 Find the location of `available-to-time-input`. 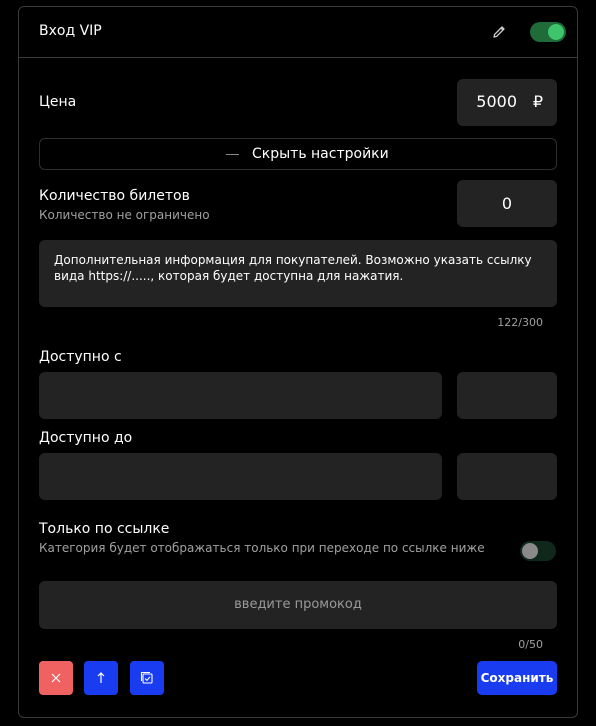

available-to-time-input is located at coordinates (507, 476).